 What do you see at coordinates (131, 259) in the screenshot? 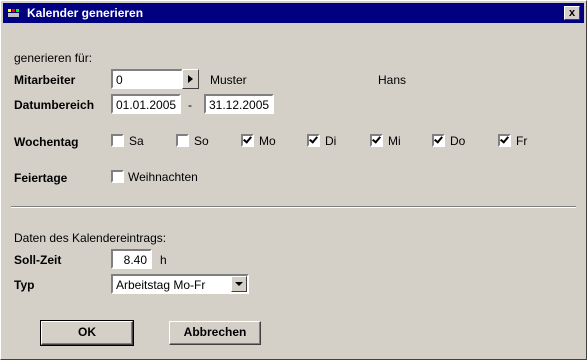
I see `sollzeit-input: 8.40` at bounding box center [131, 259].